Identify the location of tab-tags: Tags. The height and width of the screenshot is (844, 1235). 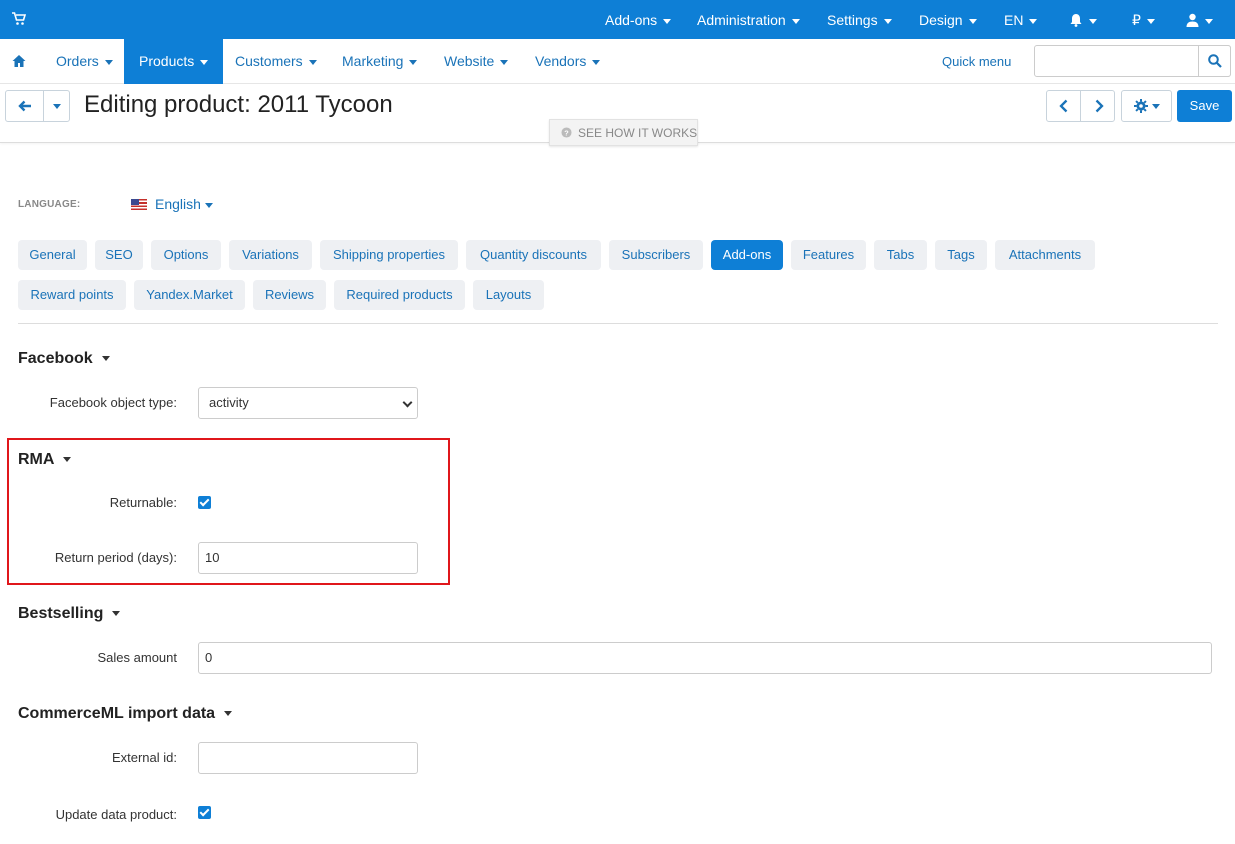
(961, 255).